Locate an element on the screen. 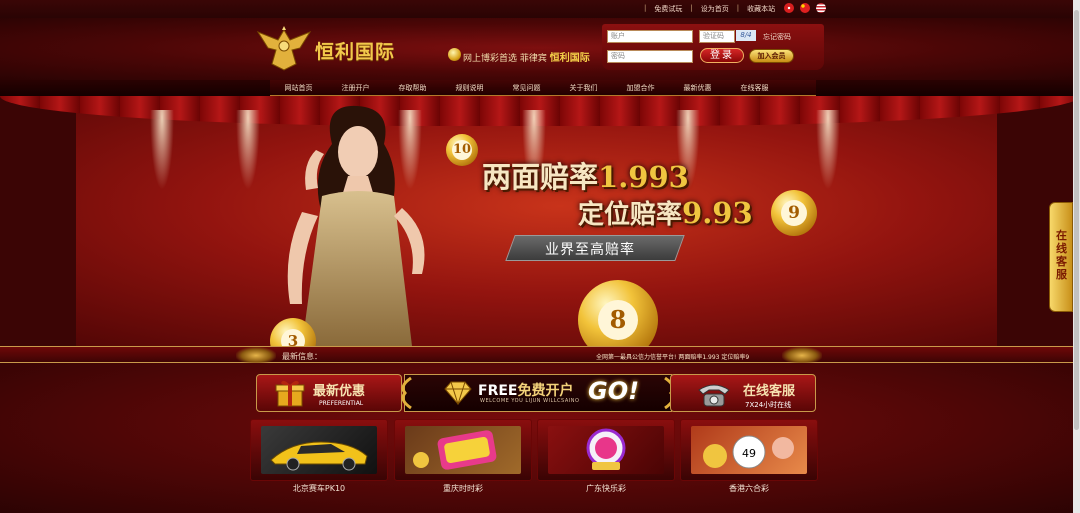 The image size is (1080, 513). free-trial-link: 免费试玩 is located at coordinates (668, 9).